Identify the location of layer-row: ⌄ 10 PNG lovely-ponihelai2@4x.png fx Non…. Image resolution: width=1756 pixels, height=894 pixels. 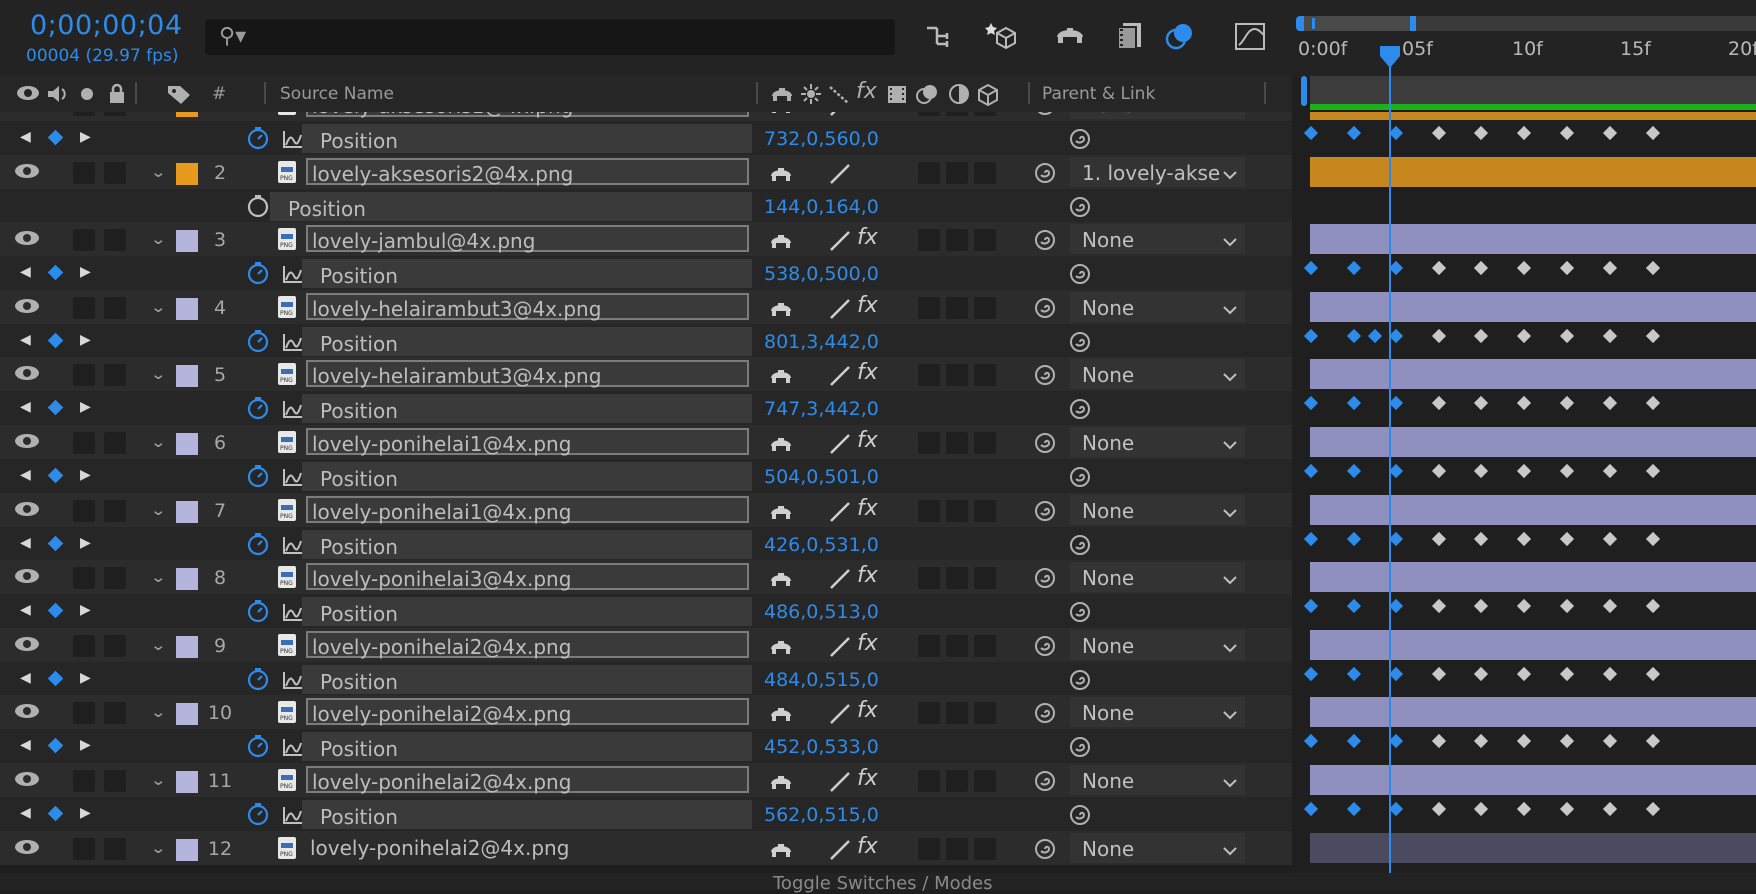
(650, 712).